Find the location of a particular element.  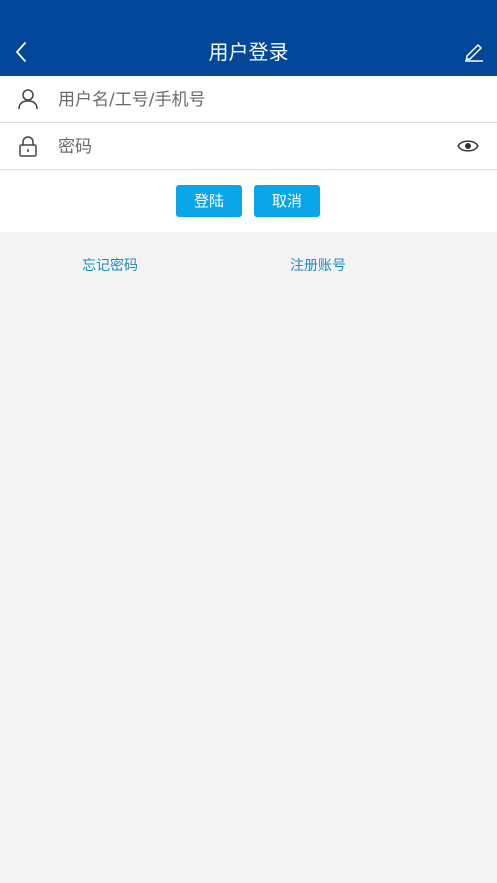

password-input is located at coordinates (253, 147).